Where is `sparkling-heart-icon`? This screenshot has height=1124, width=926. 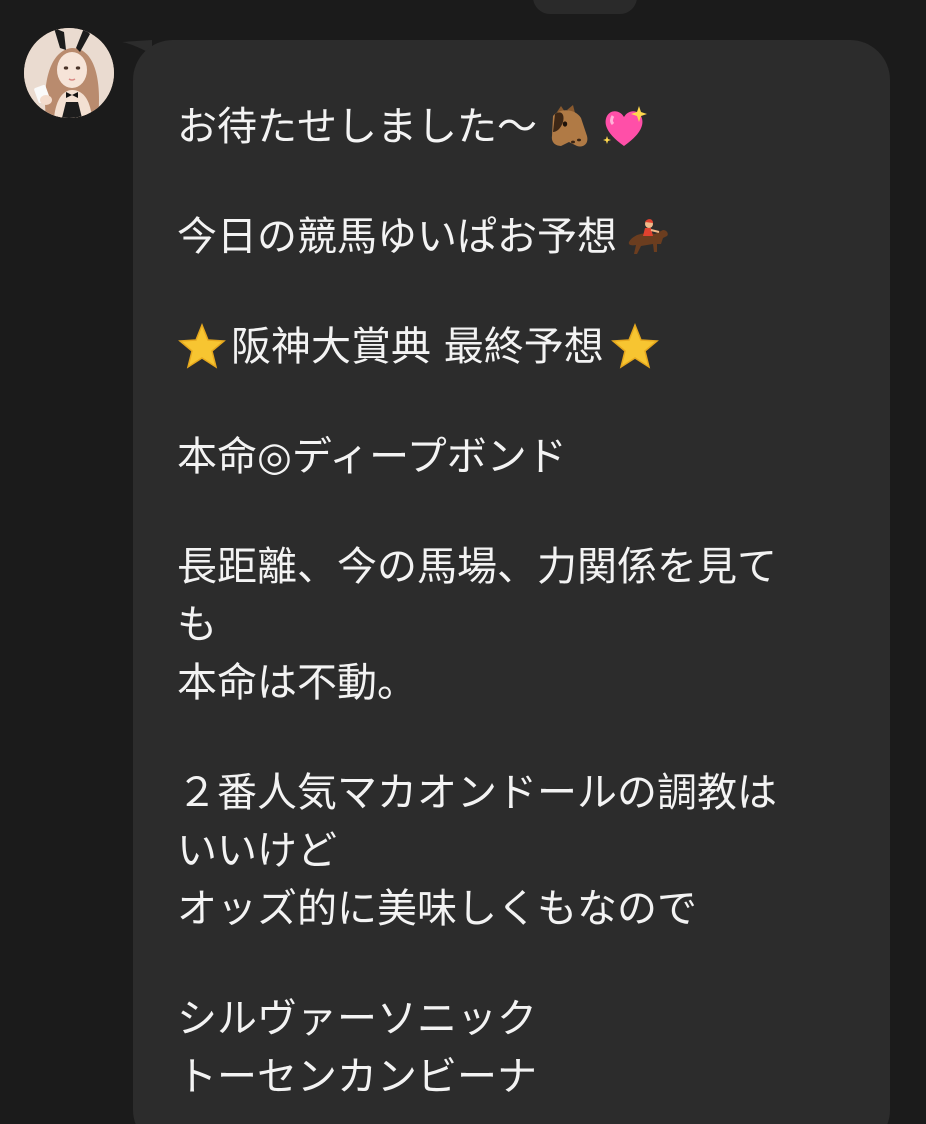
sparkling-heart-icon is located at coordinates (624, 127).